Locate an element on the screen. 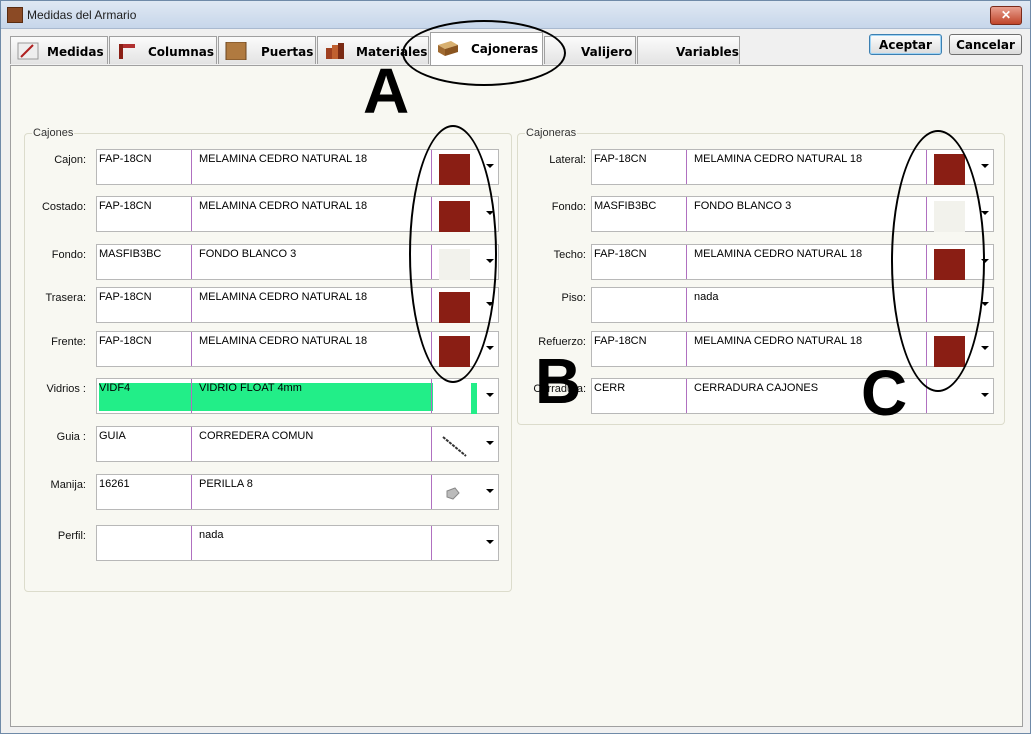 The height and width of the screenshot is (734, 1031). material-description: VIDRIO FLOAT 4mm is located at coordinates (250, 388).